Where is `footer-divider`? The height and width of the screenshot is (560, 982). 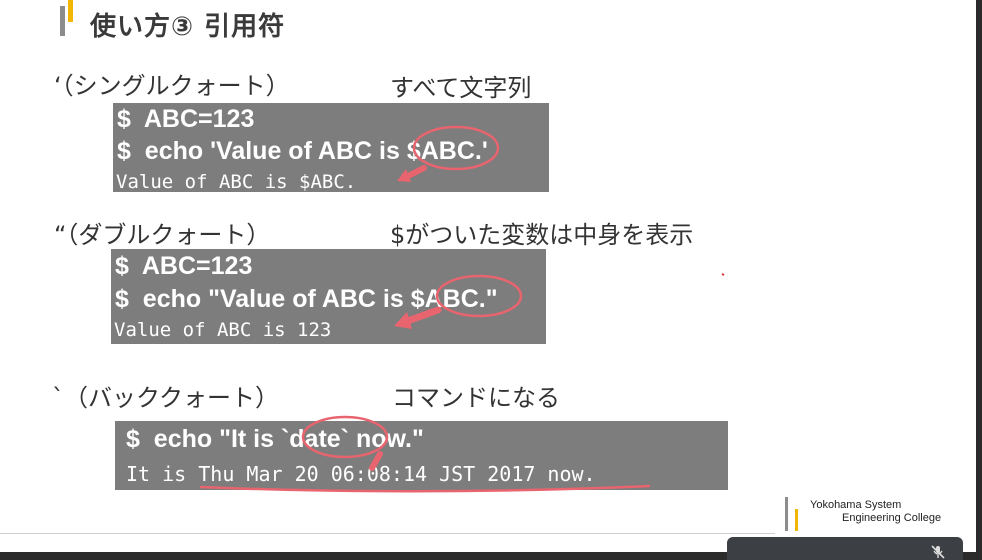
footer-divider is located at coordinates (387, 533).